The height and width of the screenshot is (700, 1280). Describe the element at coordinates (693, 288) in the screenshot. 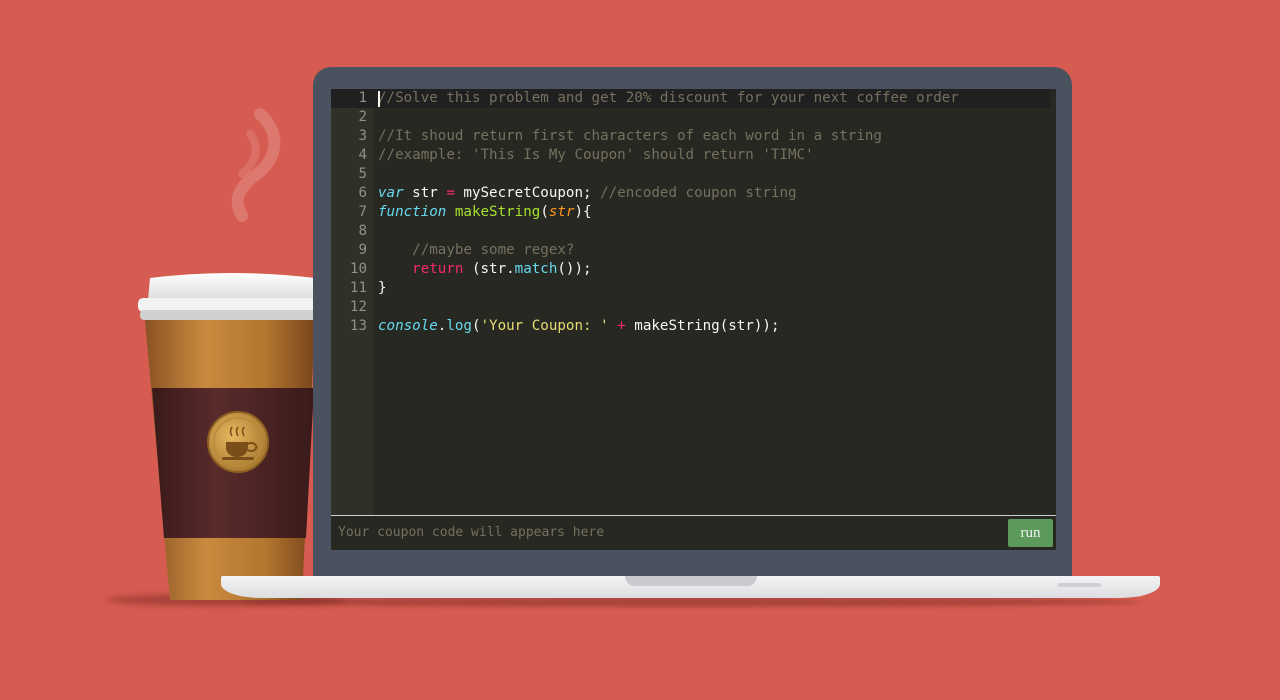

I see `code-line: 11}` at that location.